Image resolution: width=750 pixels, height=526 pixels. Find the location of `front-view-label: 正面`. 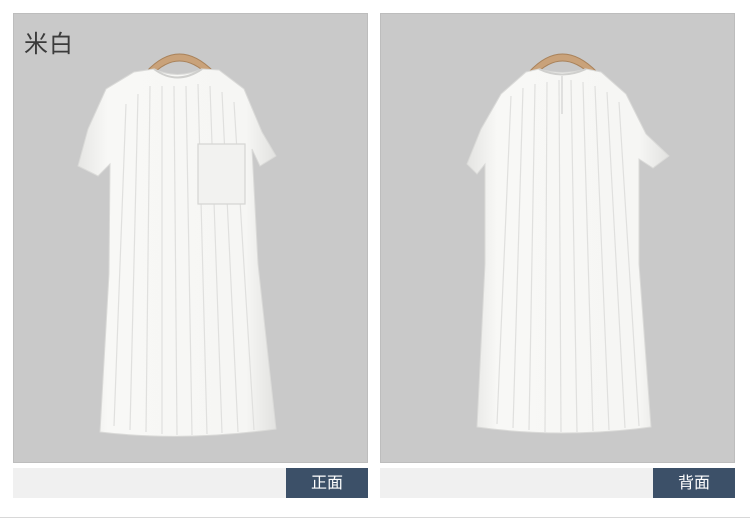

front-view-label: 正面 is located at coordinates (327, 483).